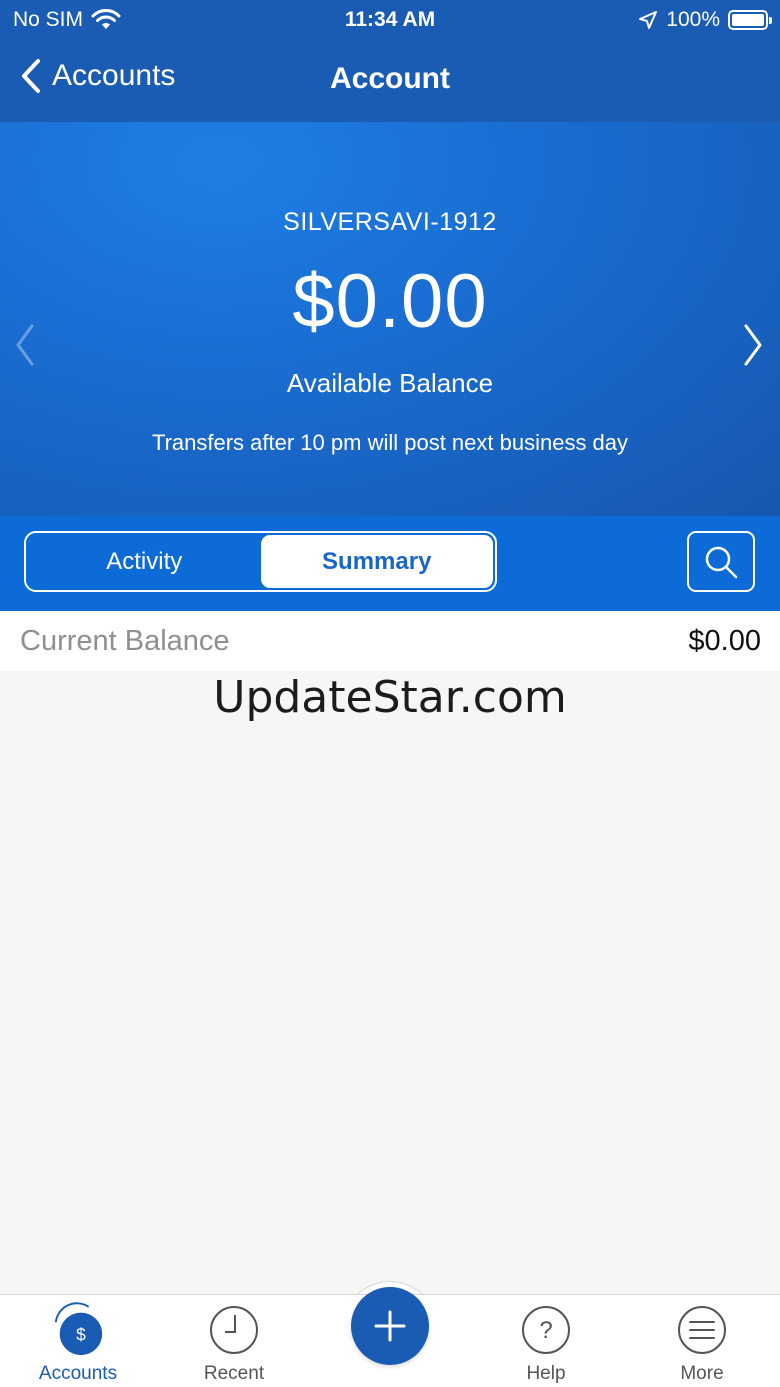  I want to click on segment-row: Activity Summary, so click(390, 563).